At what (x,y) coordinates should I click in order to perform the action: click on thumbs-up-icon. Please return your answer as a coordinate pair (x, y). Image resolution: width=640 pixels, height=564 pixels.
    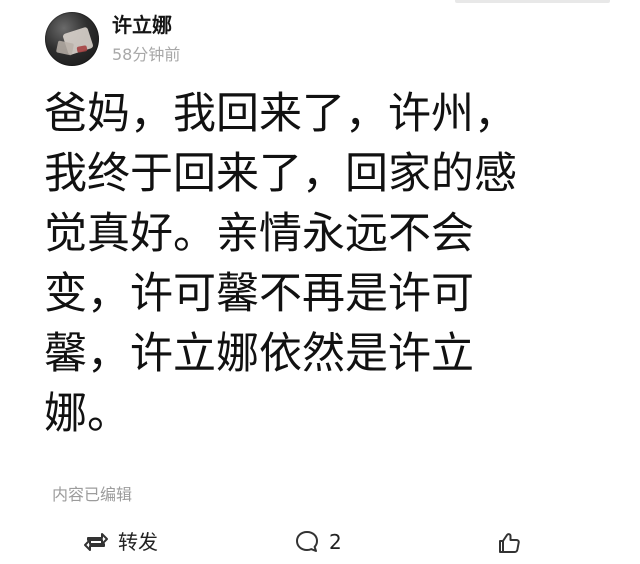
    Looking at the image, I should click on (509, 543).